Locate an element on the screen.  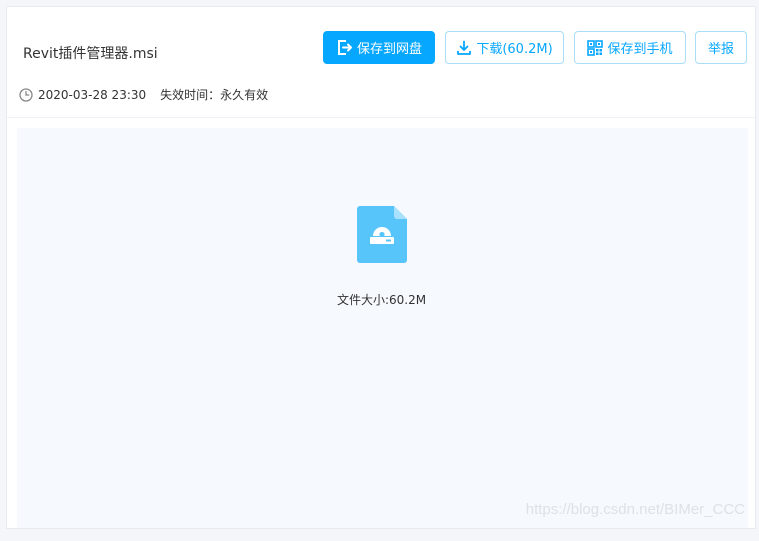
save-to-phone-button: 保存到手机 is located at coordinates (630, 47).